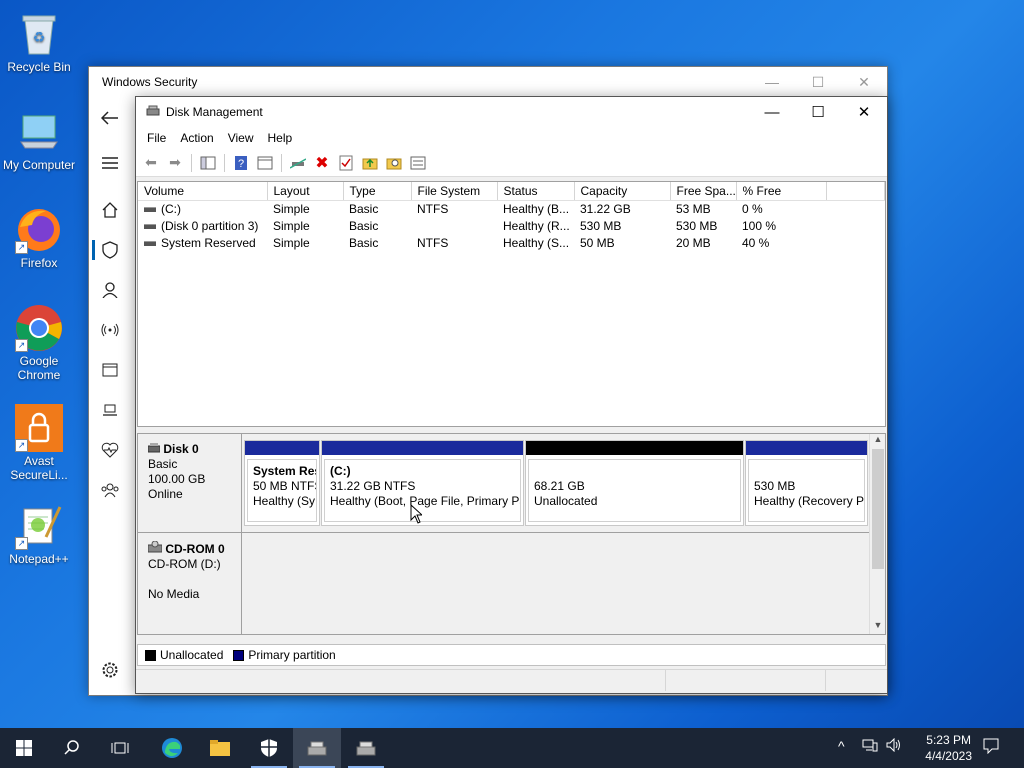 The image size is (1024, 768). I want to click on help-icon: ?, so click(241, 163).